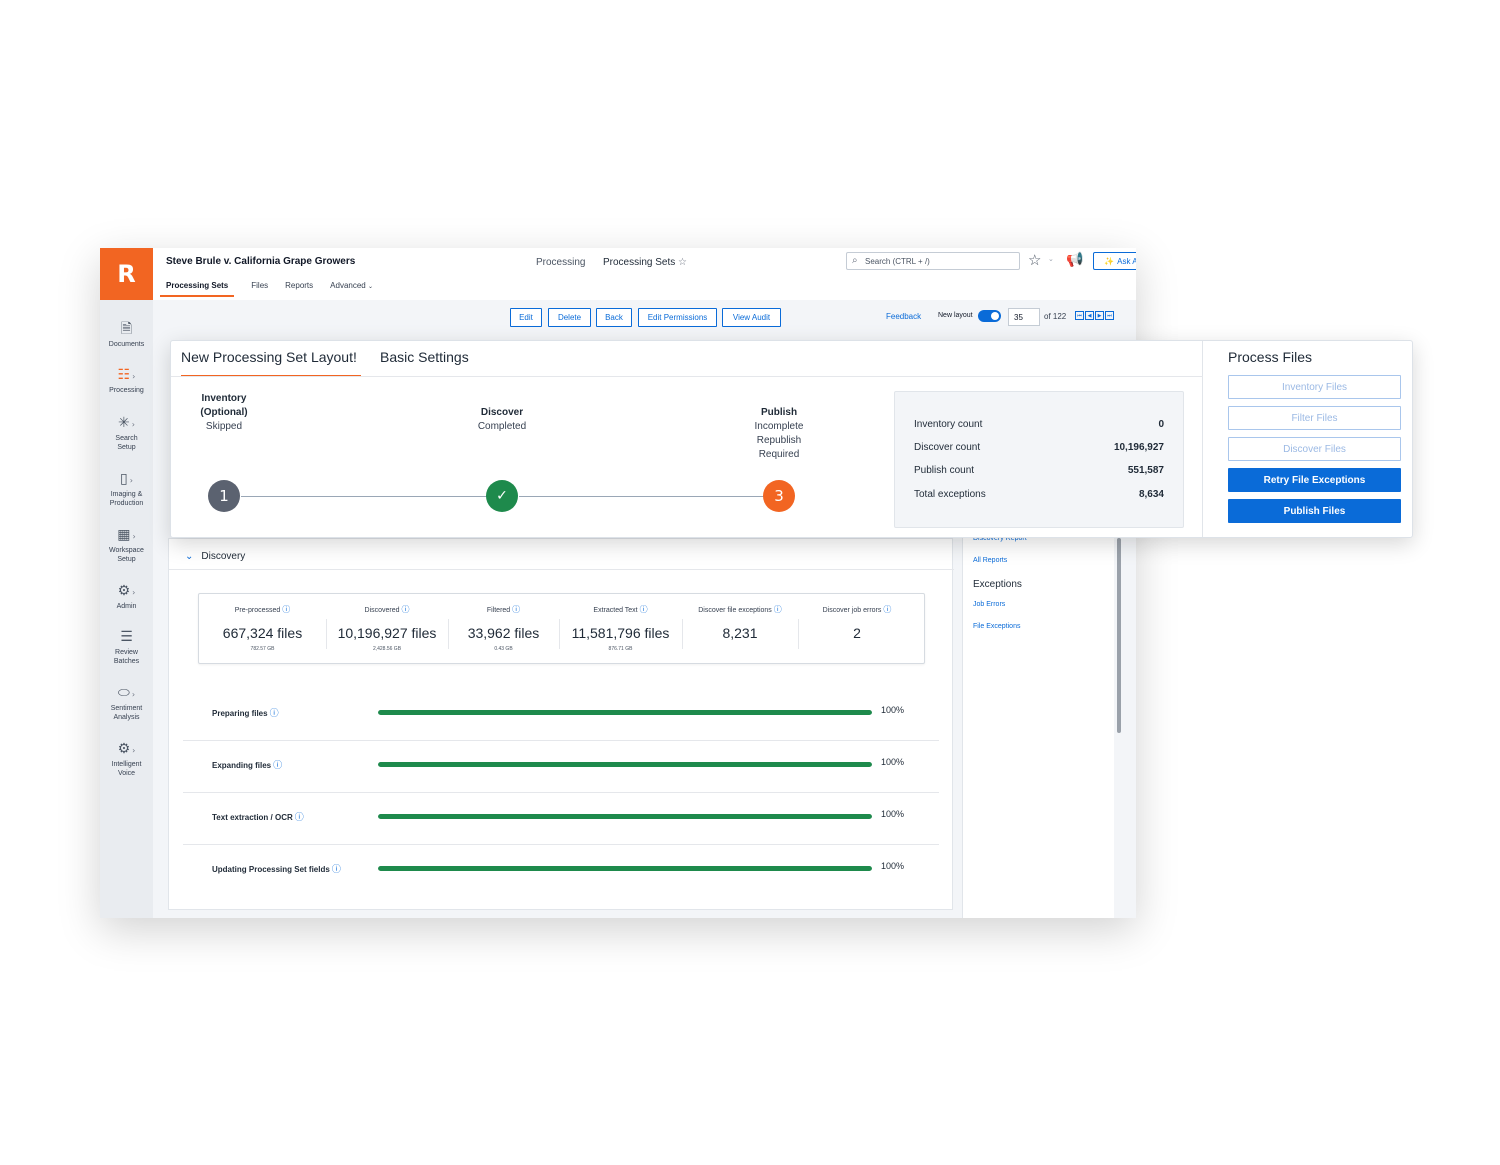 Image resolution: width=1500 pixels, height=1165 pixels. I want to click on progress-bar, so click(625, 712).